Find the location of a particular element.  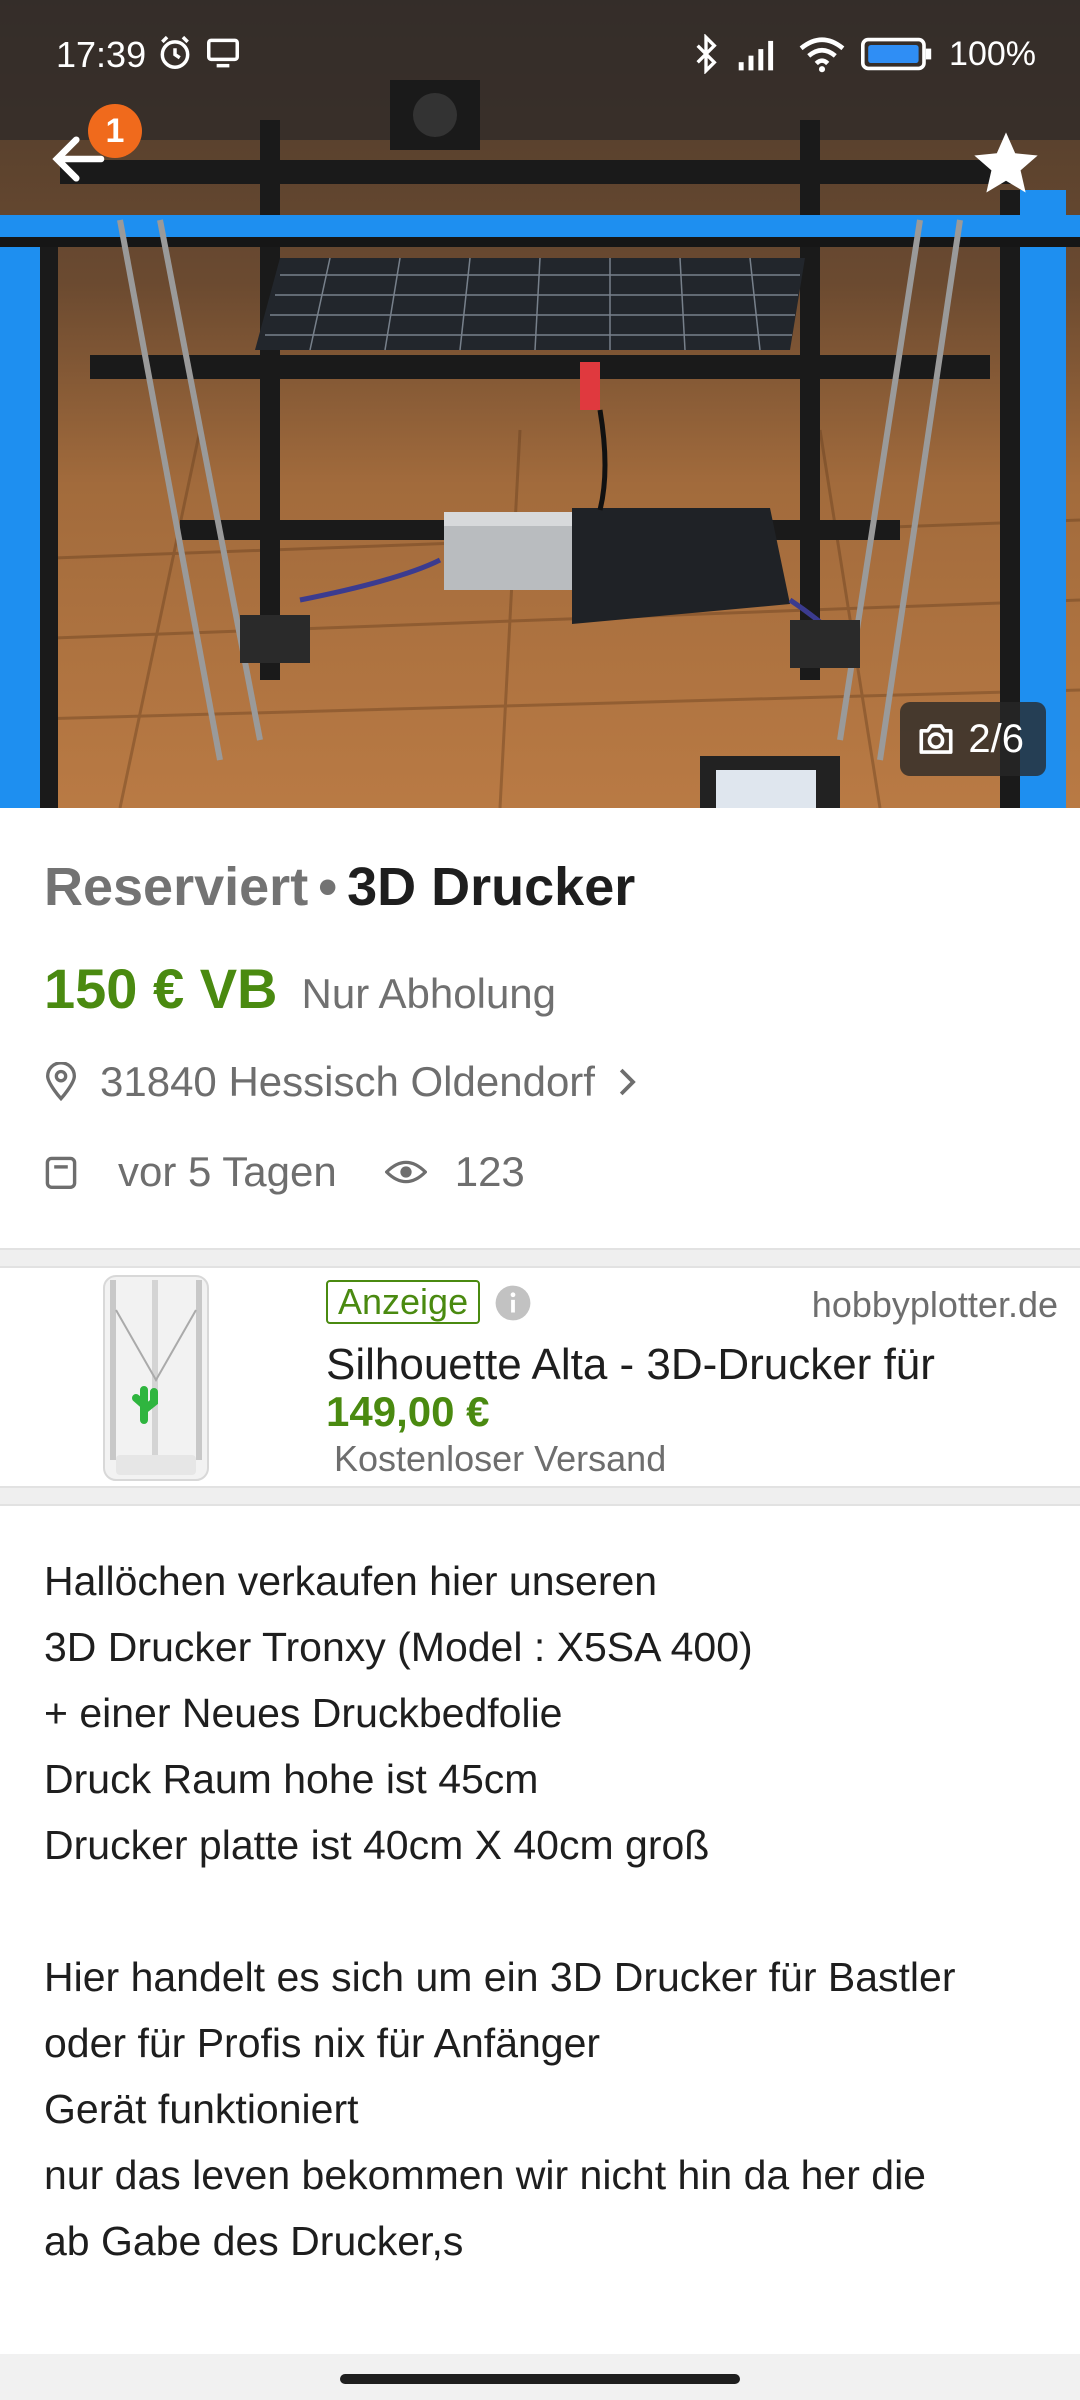

system-navigation-bar is located at coordinates (540, 2377).